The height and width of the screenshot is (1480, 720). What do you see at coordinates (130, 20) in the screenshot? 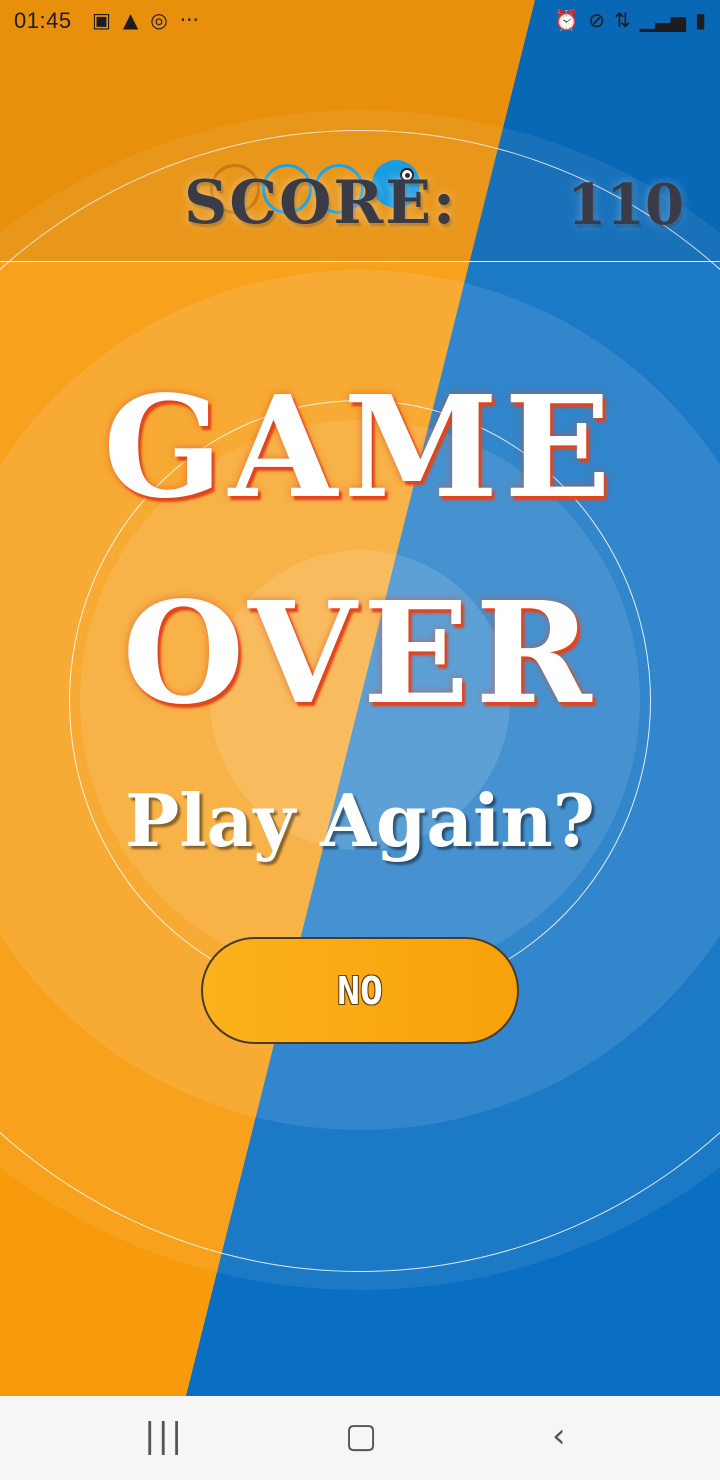
I see `warning-icon: ▲` at bounding box center [130, 20].